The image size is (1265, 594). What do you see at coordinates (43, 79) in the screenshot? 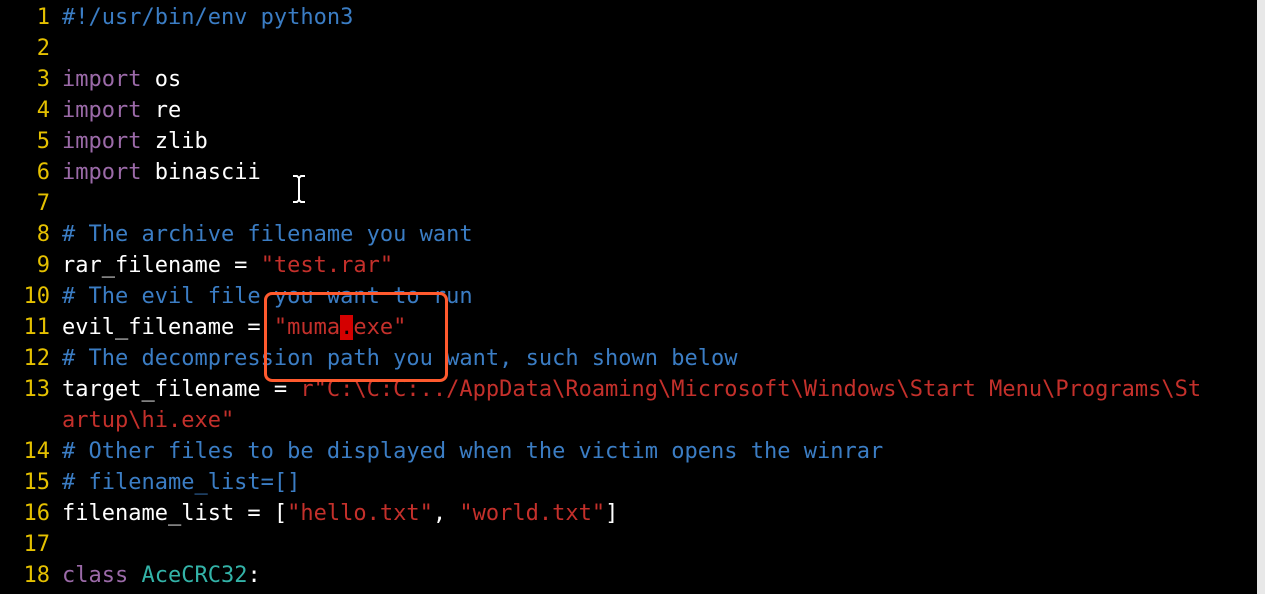
I see `line-number: 3` at bounding box center [43, 79].